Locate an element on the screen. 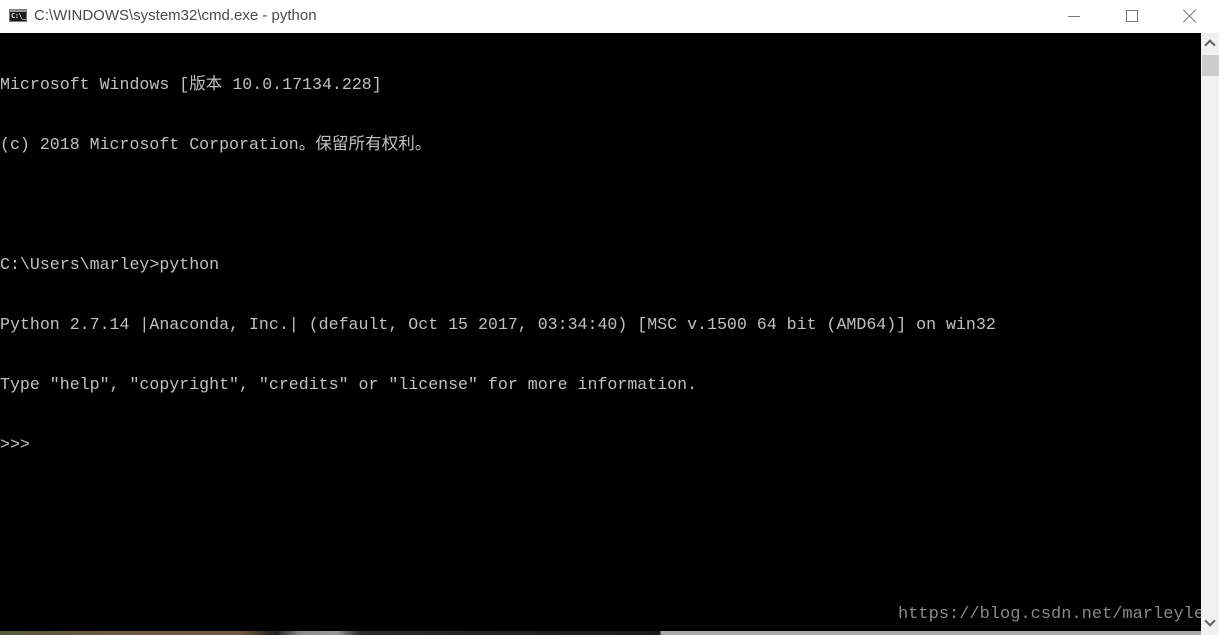 This screenshot has height=635, width=1219. minimize-icon is located at coordinates (1074, 16).